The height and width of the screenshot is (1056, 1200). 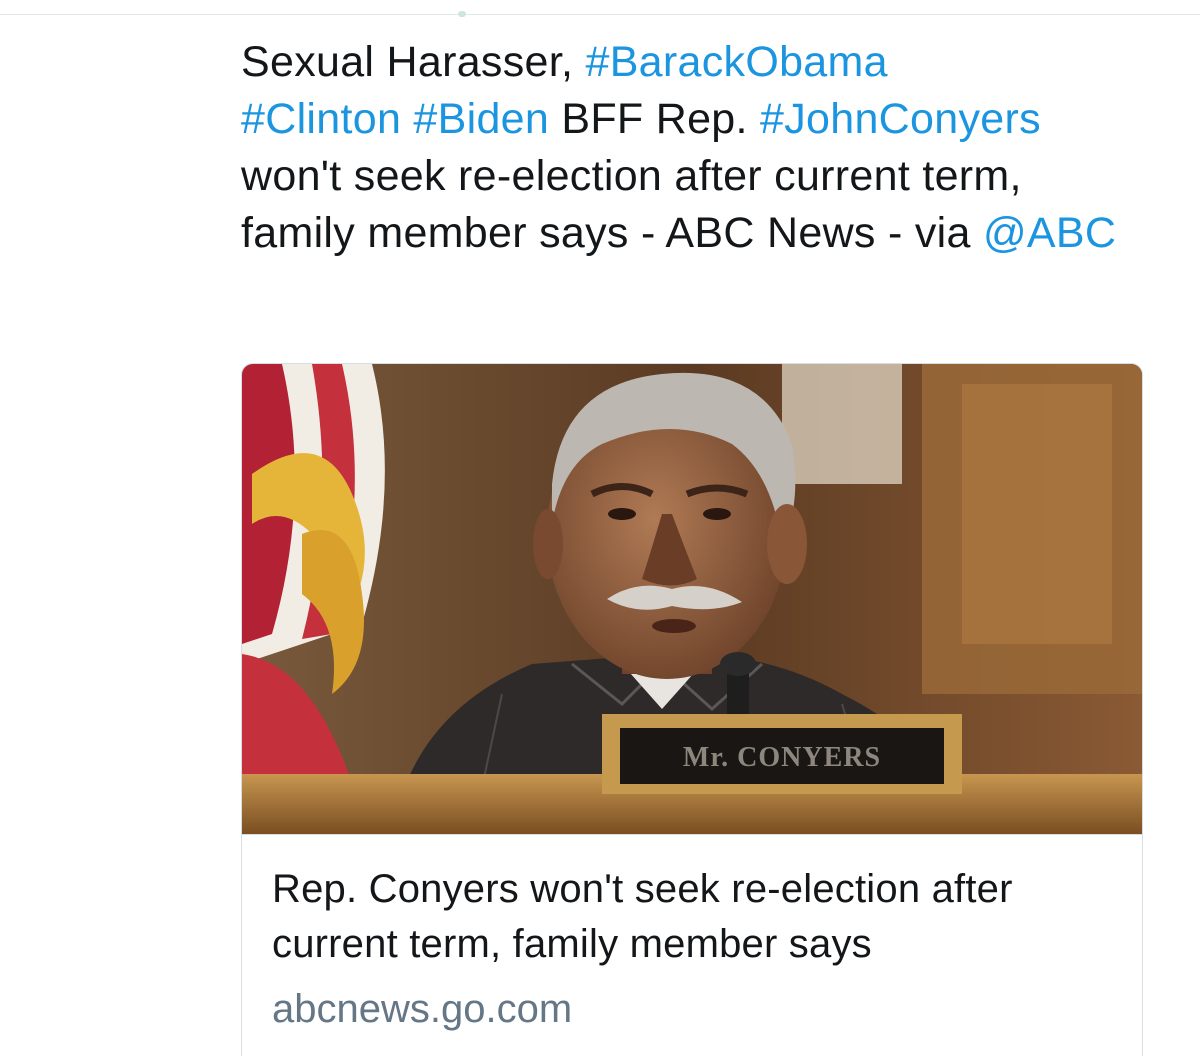 I want to click on card-domain: abcnews.go.com, so click(x=422, y=1009).